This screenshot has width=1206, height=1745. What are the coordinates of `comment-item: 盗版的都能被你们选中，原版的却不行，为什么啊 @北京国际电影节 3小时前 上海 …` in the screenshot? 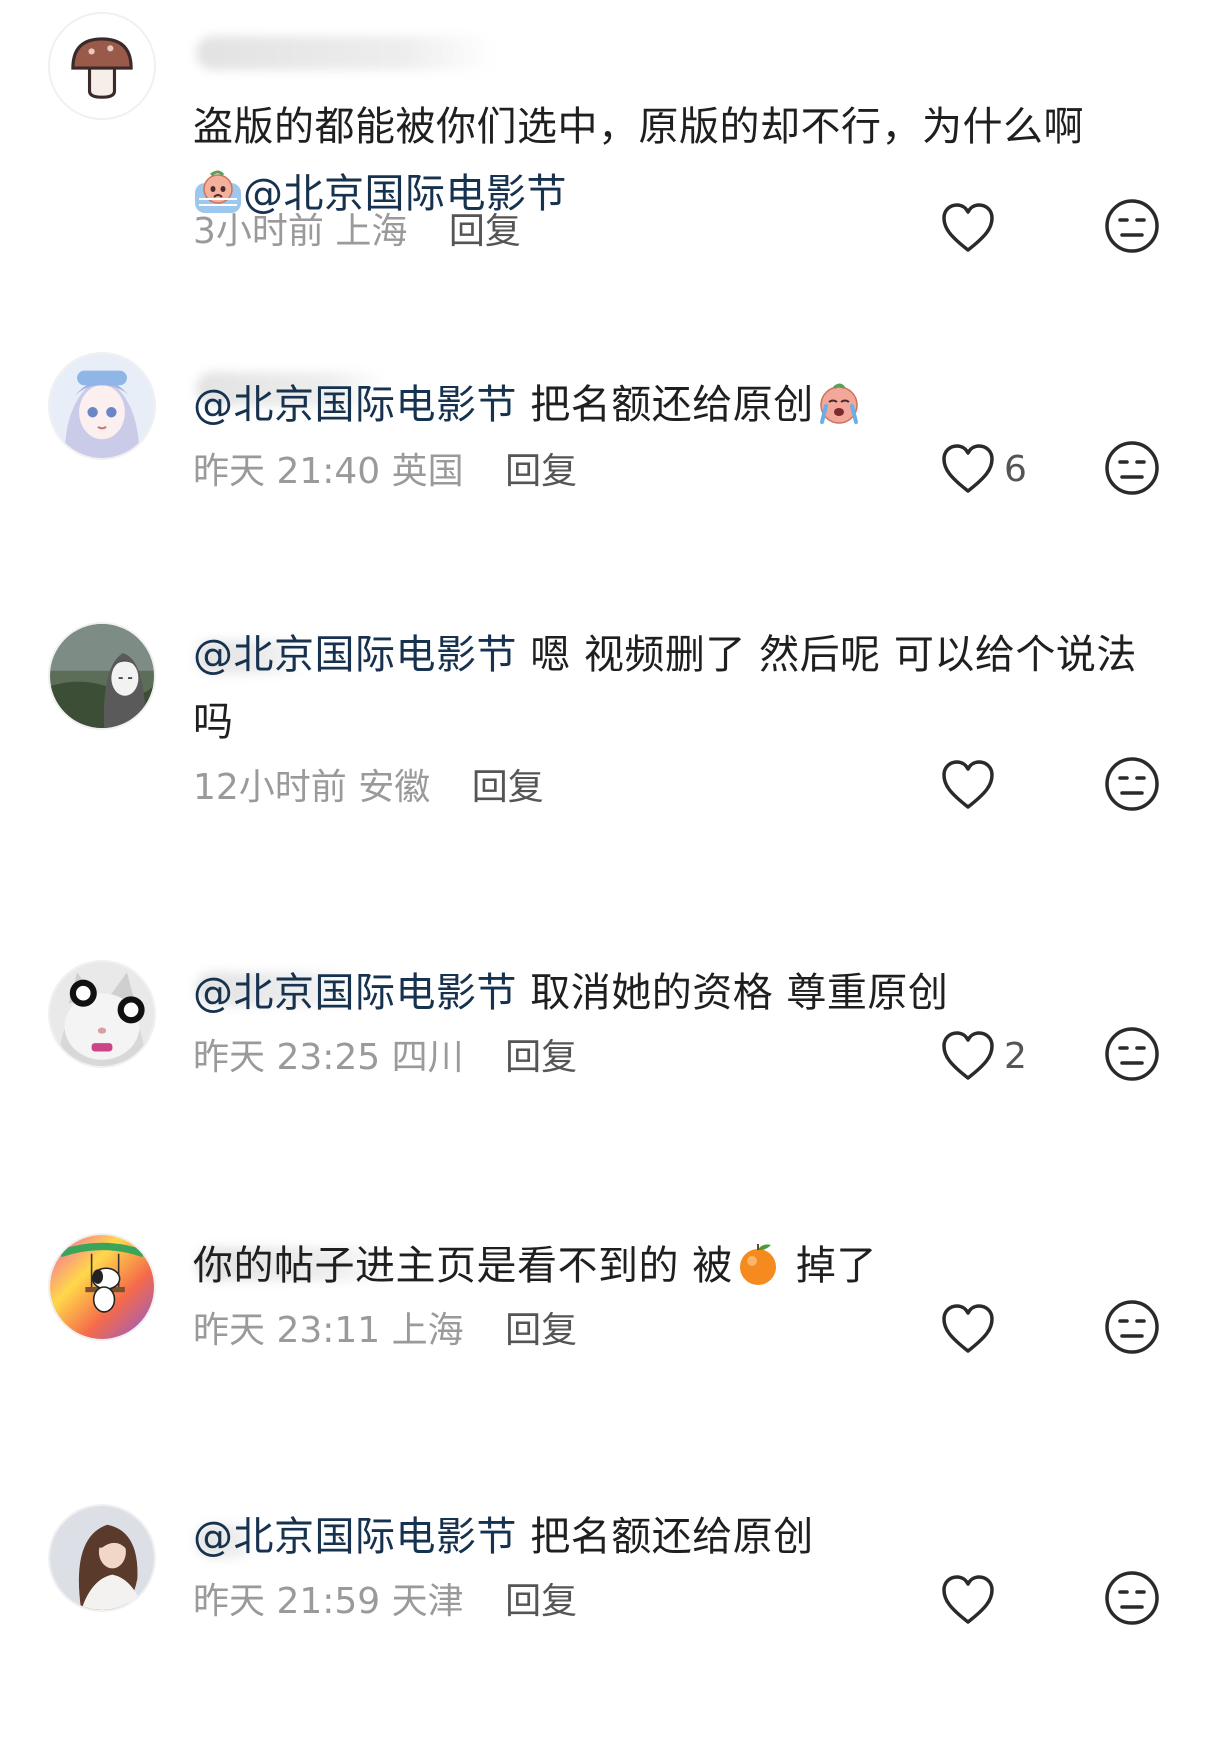 It's located at (603, 142).